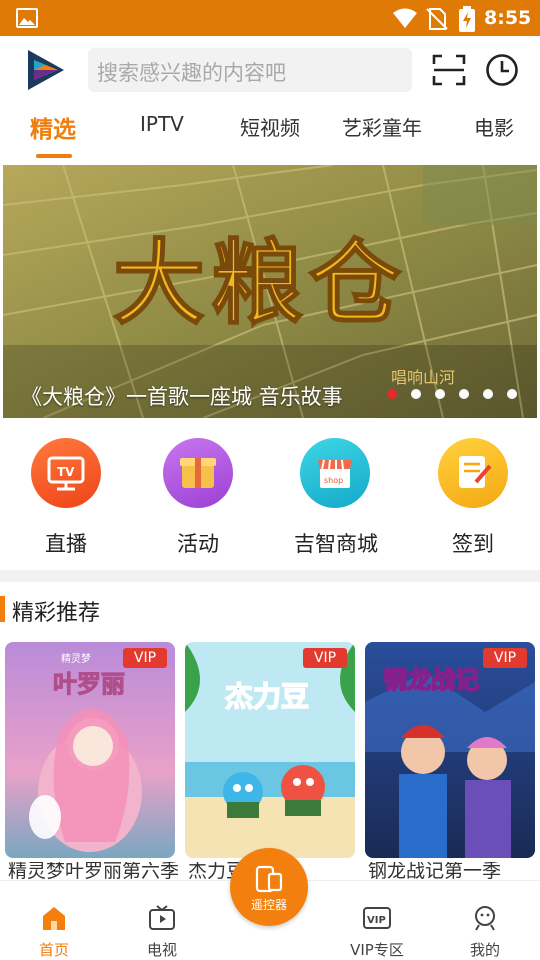 This screenshot has width=540, height=960. I want to click on banner-caption: 《大粮仓》一首歌一座城 音乐故事, so click(182, 397).